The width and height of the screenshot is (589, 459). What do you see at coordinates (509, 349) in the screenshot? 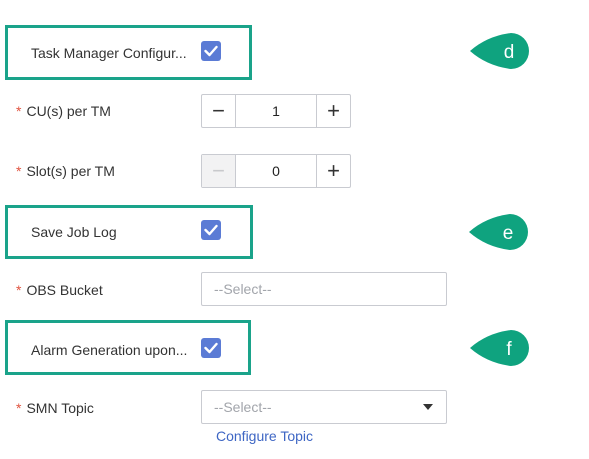
I see `marker-f-label: f` at bounding box center [509, 349].